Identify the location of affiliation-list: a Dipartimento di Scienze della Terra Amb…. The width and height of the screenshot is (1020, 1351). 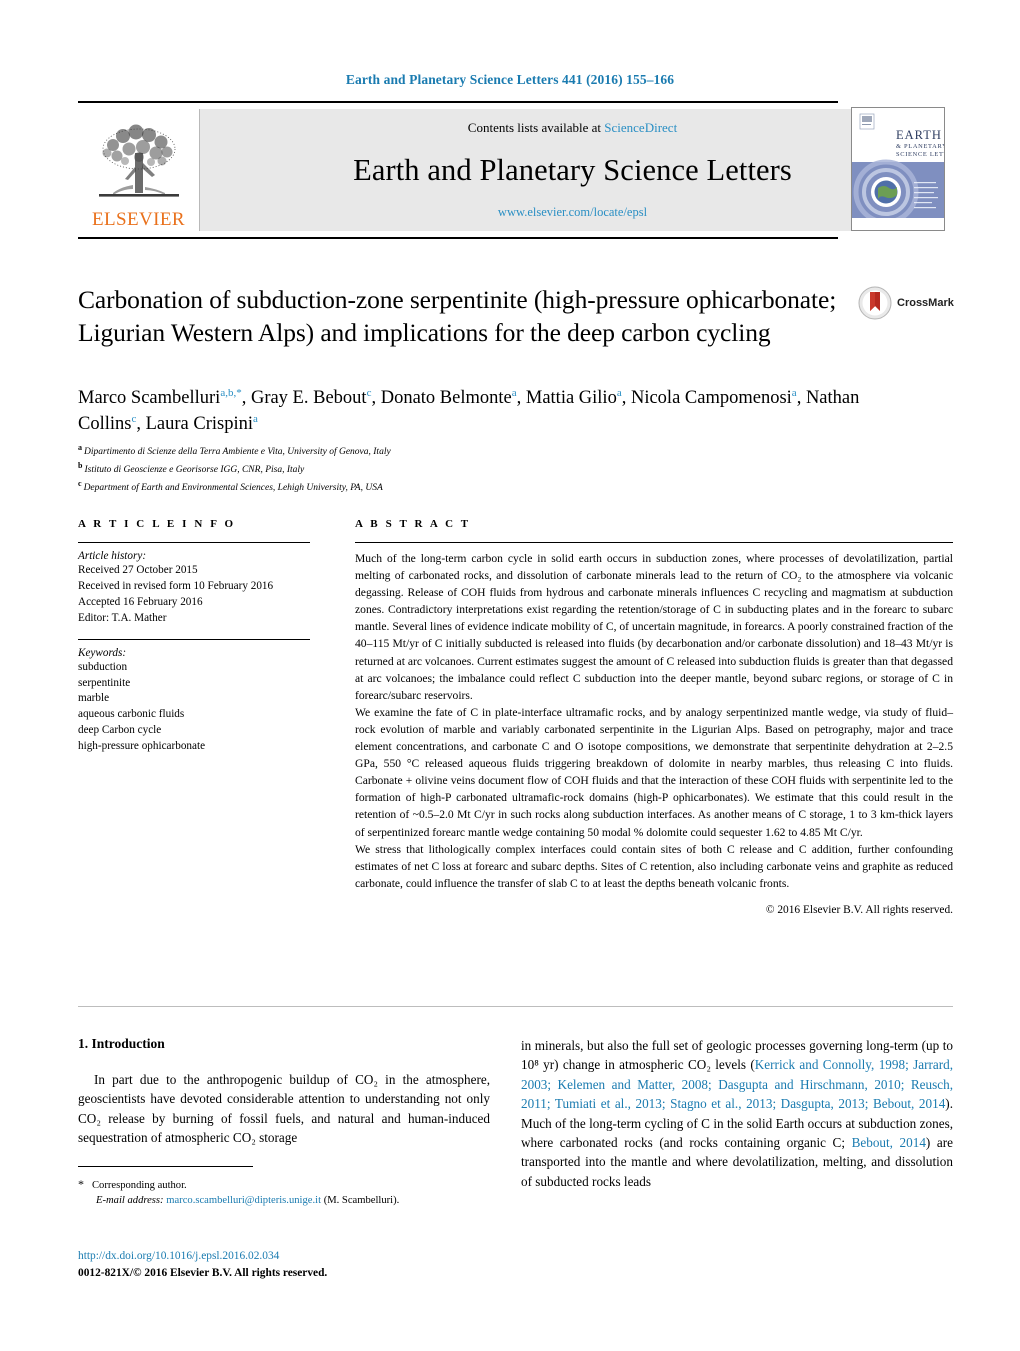
(428, 469).